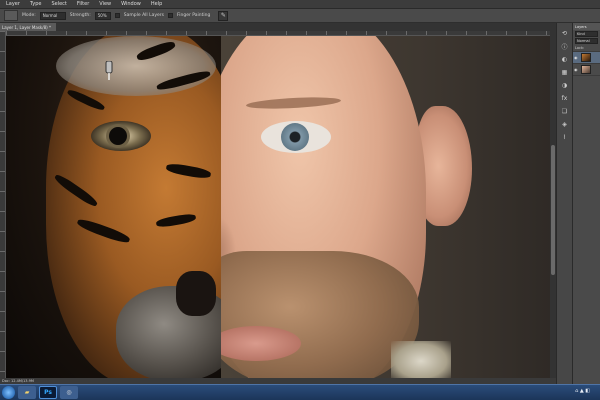 The width and height of the screenshot is (600, 400). I want to click on windows-taskbar: ▰ Ps ◎ ⌂ ▲ ◧, so click(300, 392).